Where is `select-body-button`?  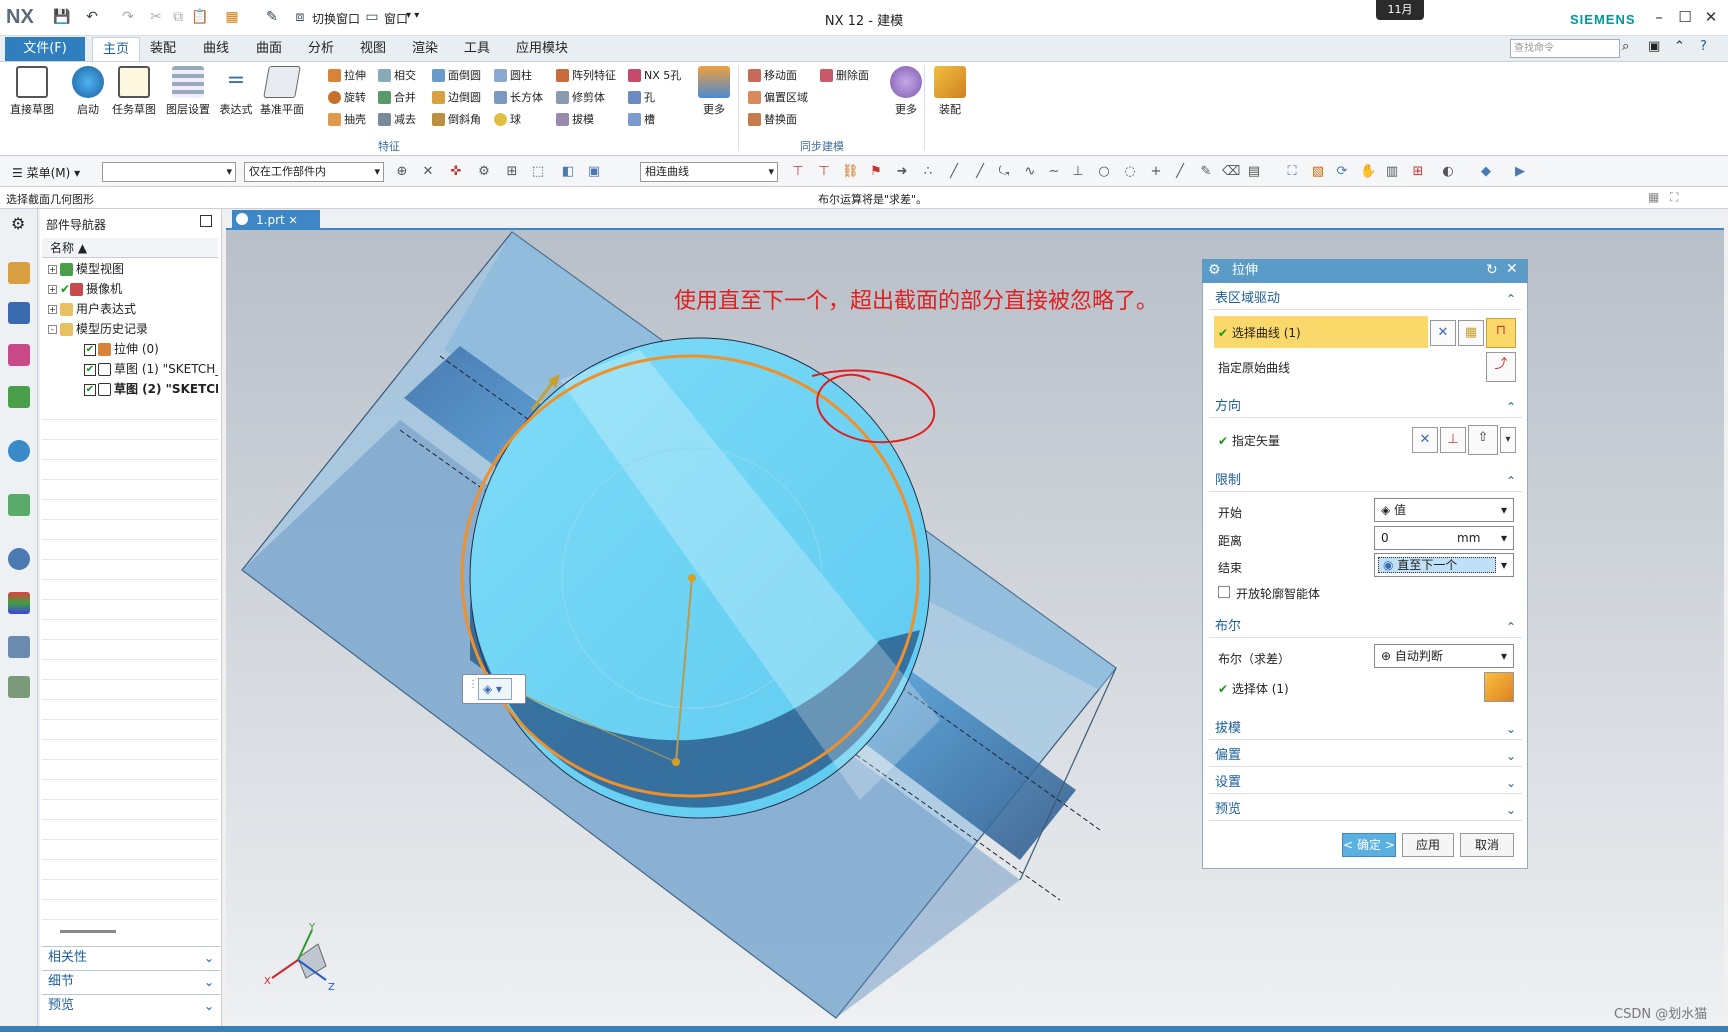
select-body-button is located at coordinates (1499, 687).